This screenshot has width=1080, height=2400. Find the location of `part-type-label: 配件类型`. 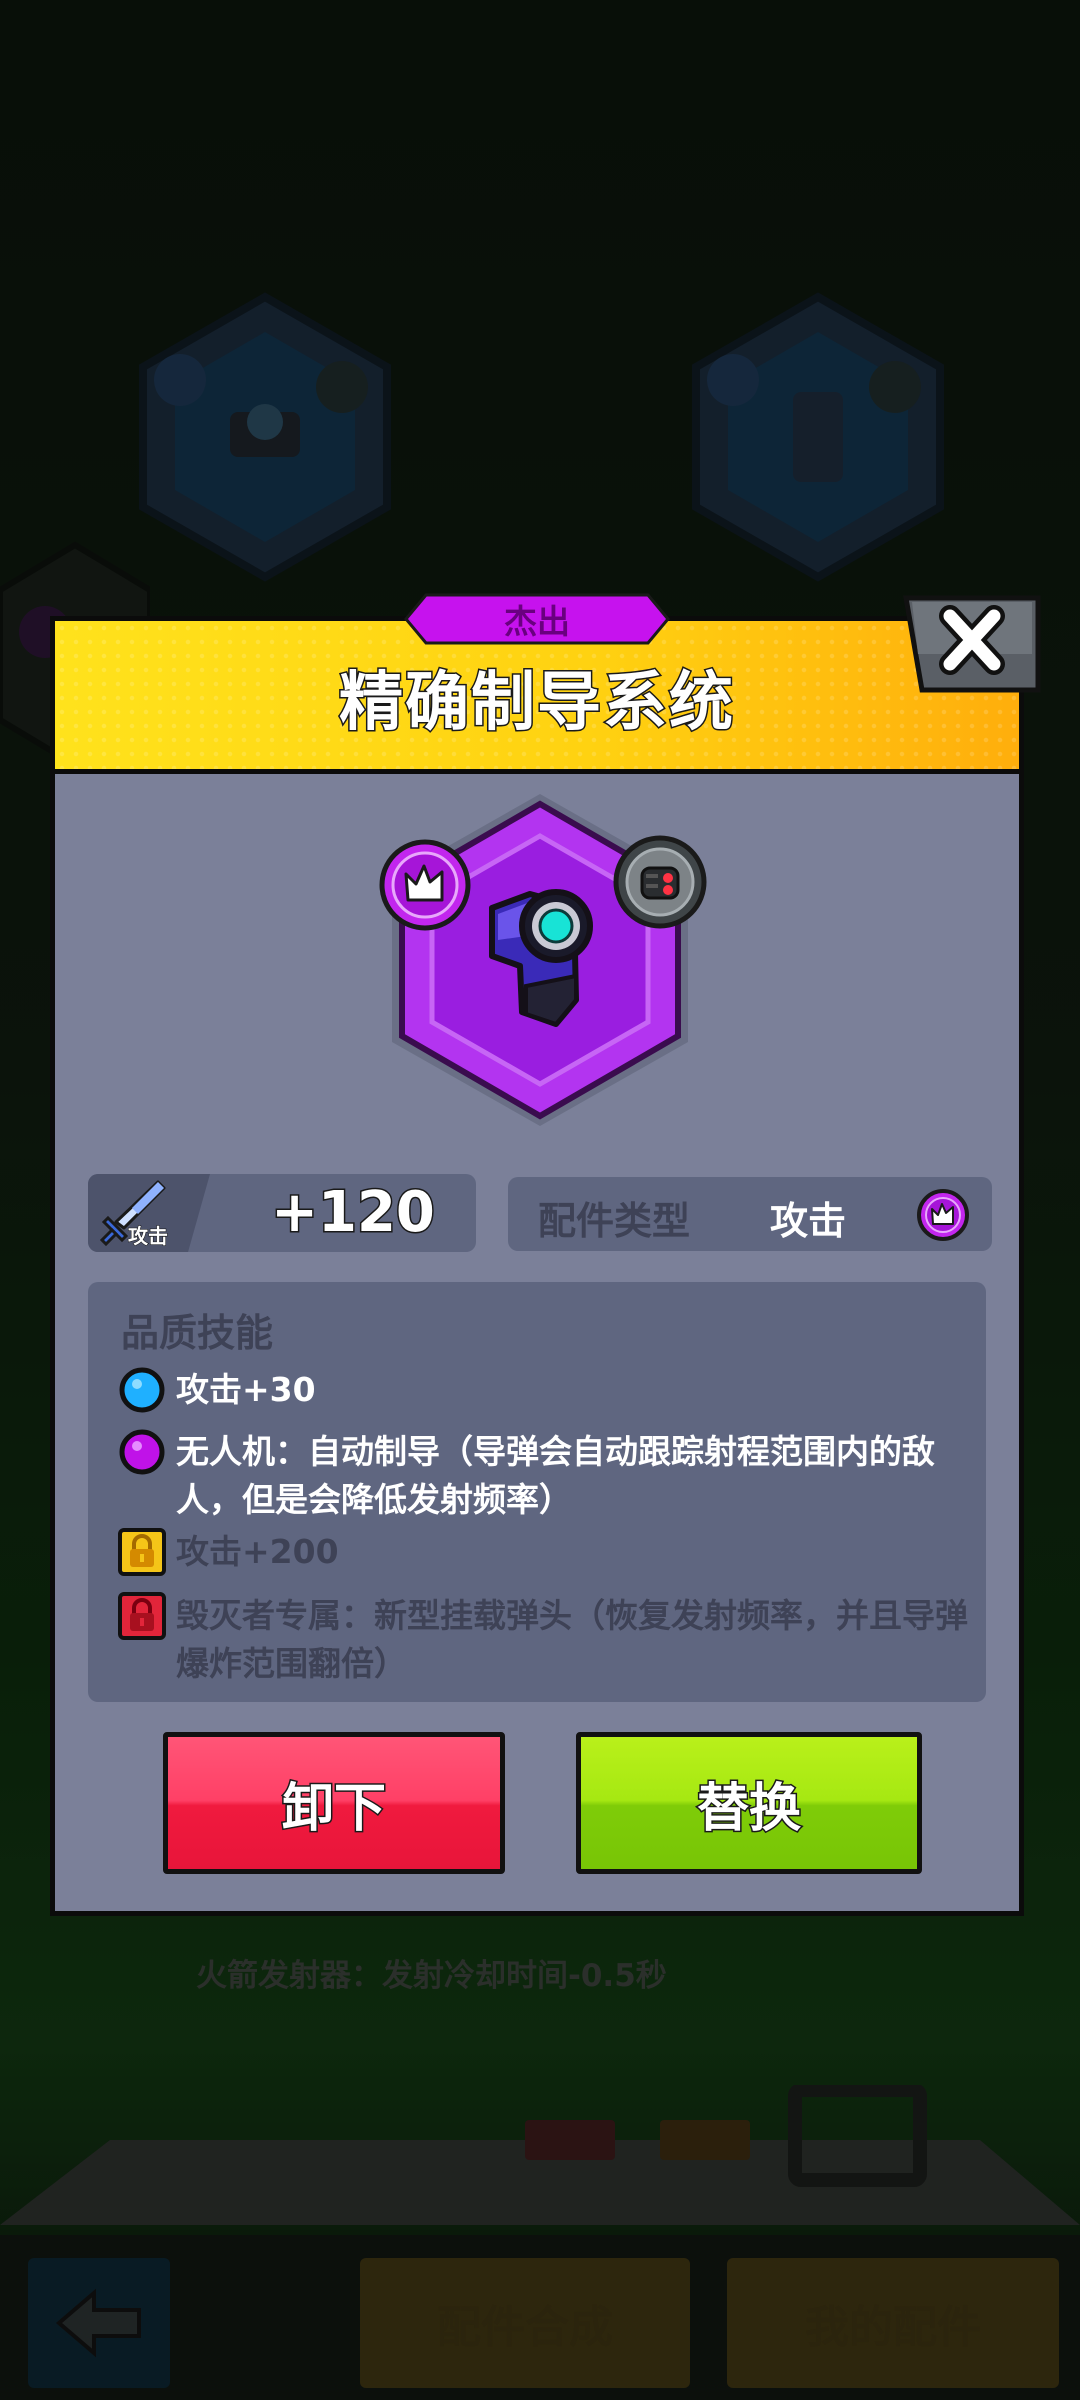

part-type-label: 配件类型 is located at coordinates (614, 1221).